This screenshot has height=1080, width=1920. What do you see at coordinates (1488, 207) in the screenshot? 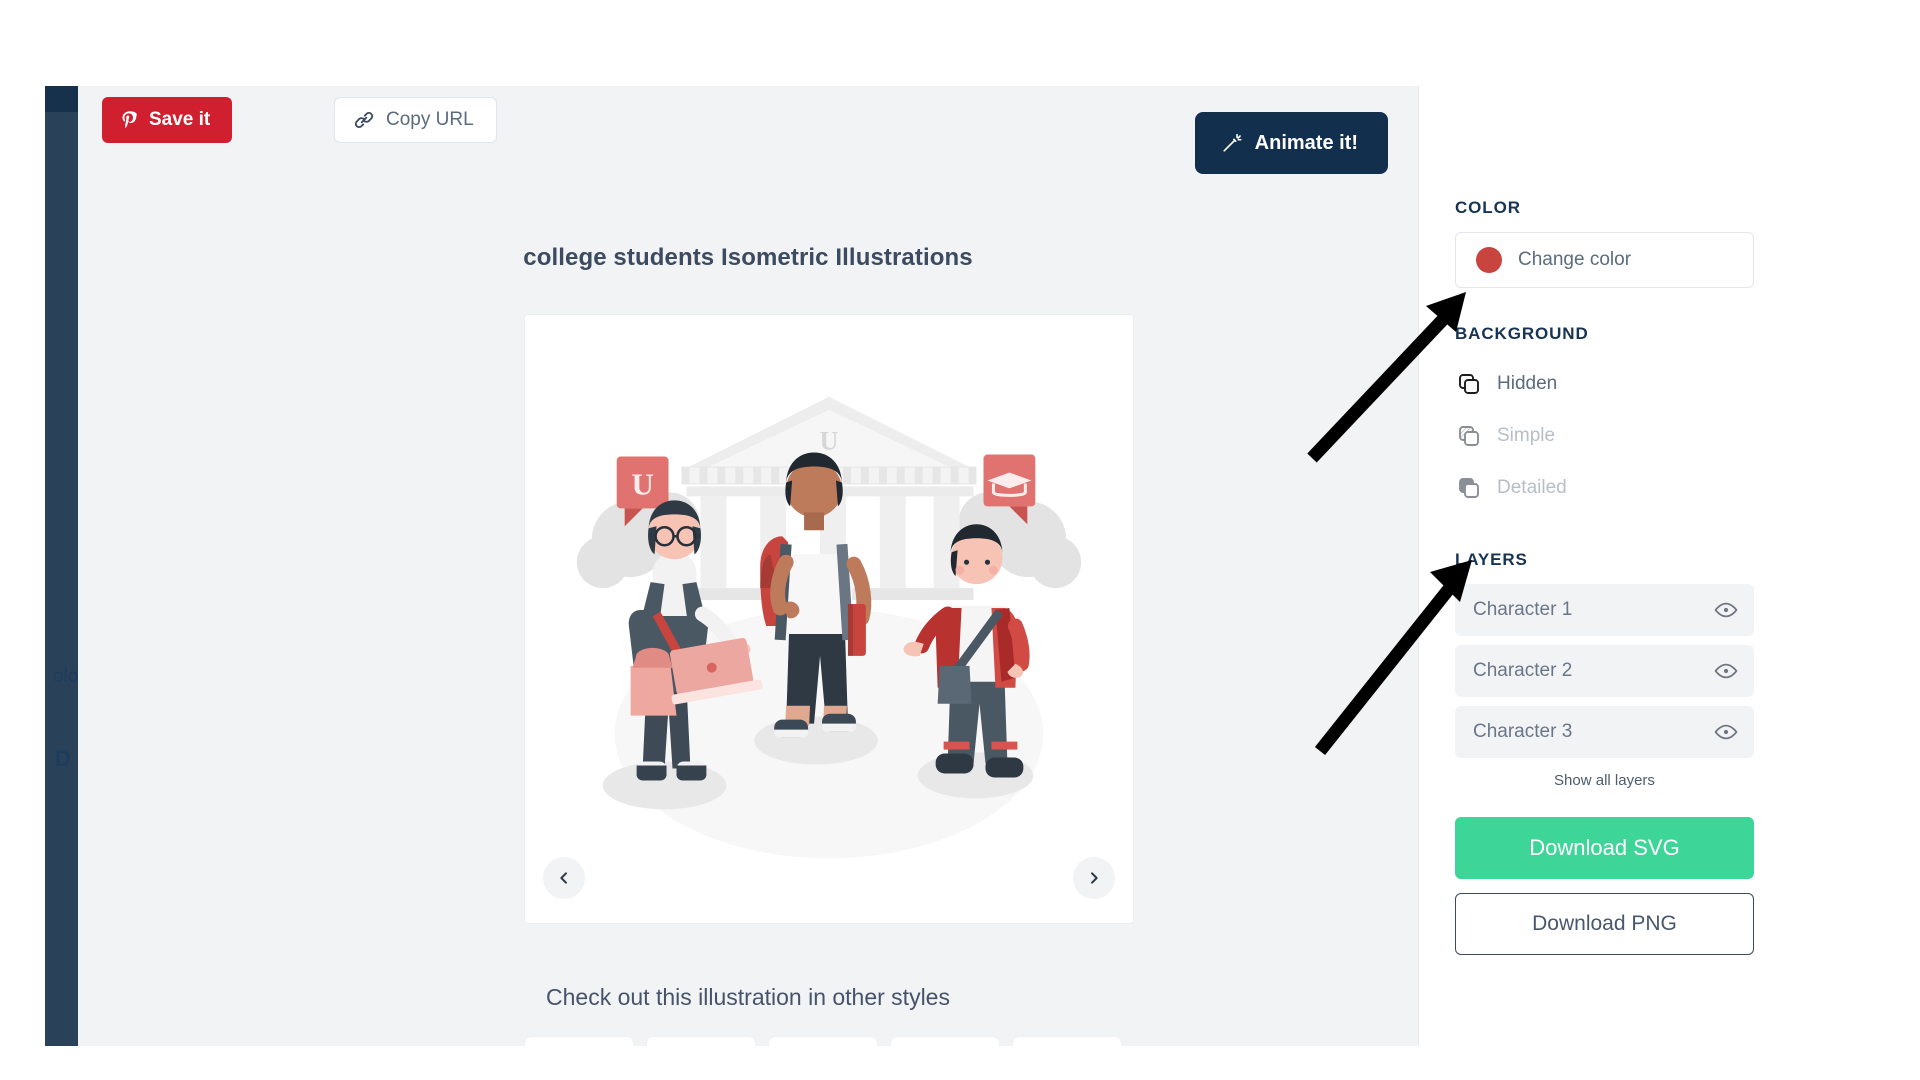
I see `color-section-heading: COLOR` at bounding box center [1488, 207].